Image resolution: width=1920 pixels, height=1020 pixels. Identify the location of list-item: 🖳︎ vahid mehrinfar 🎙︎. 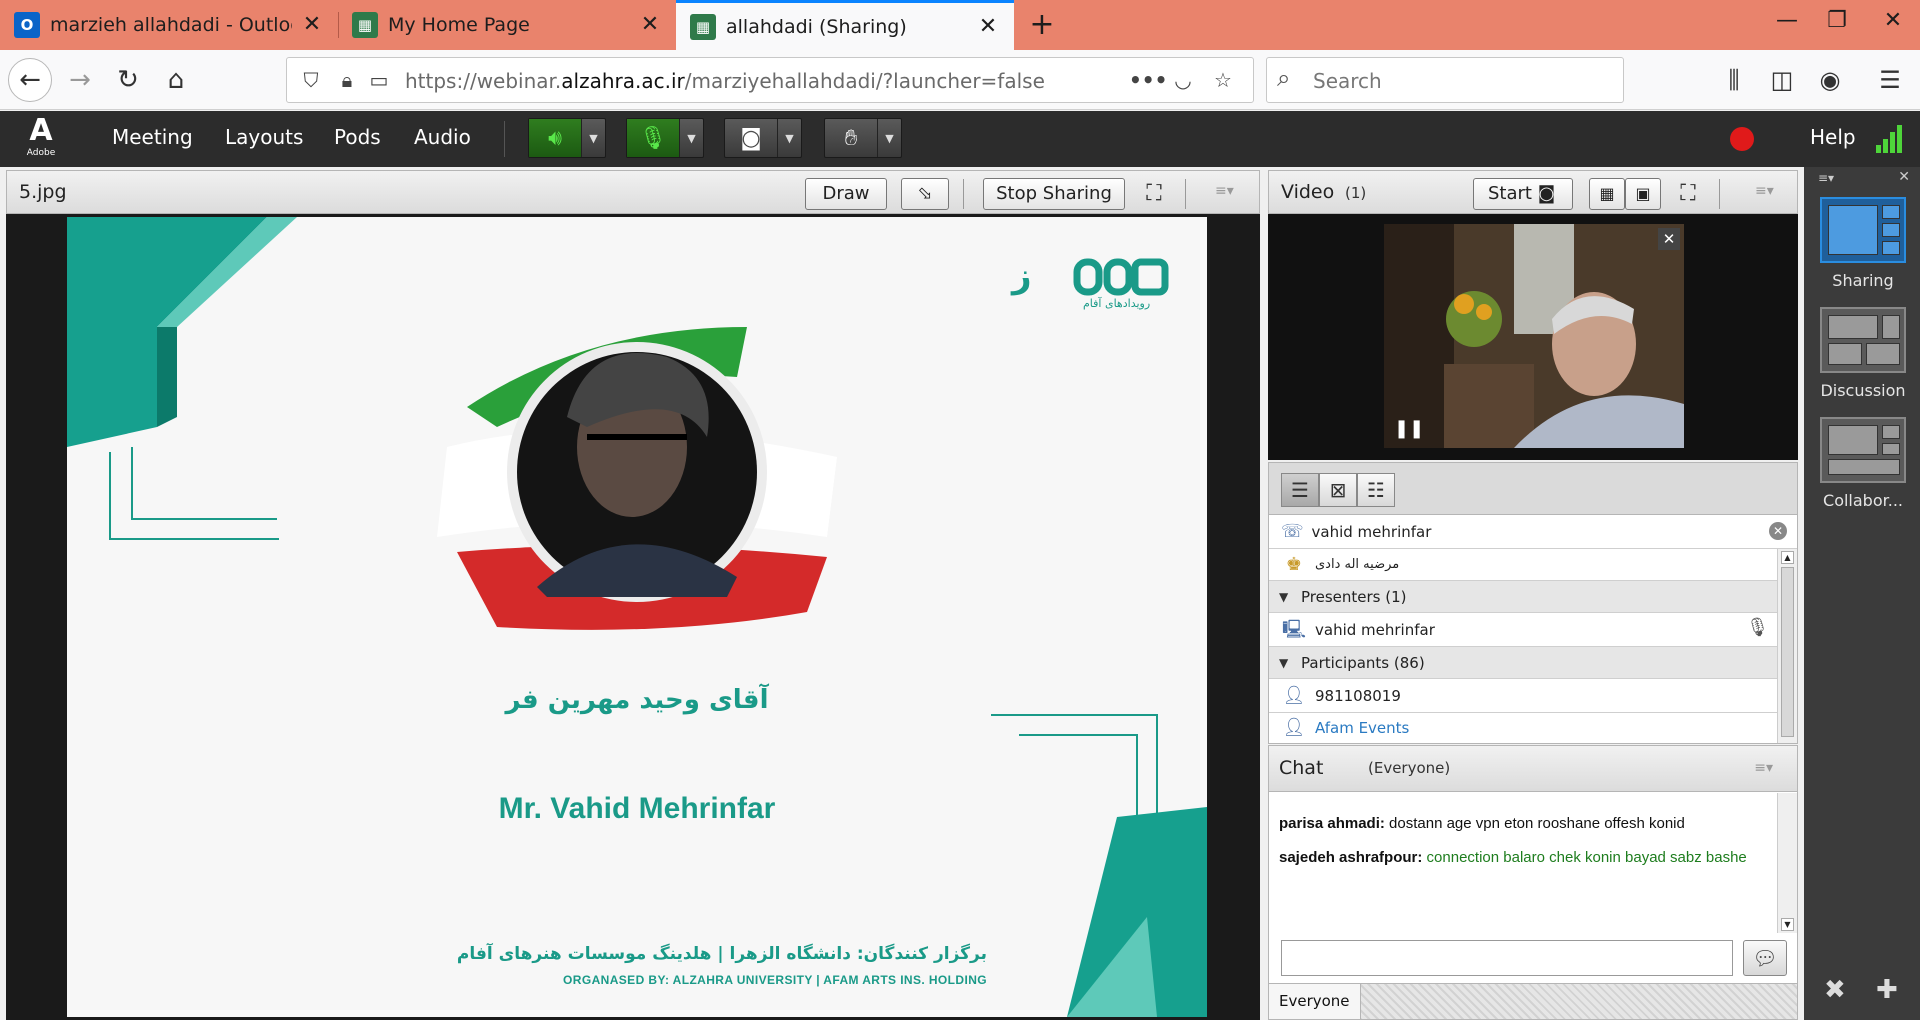
(1523, 630).